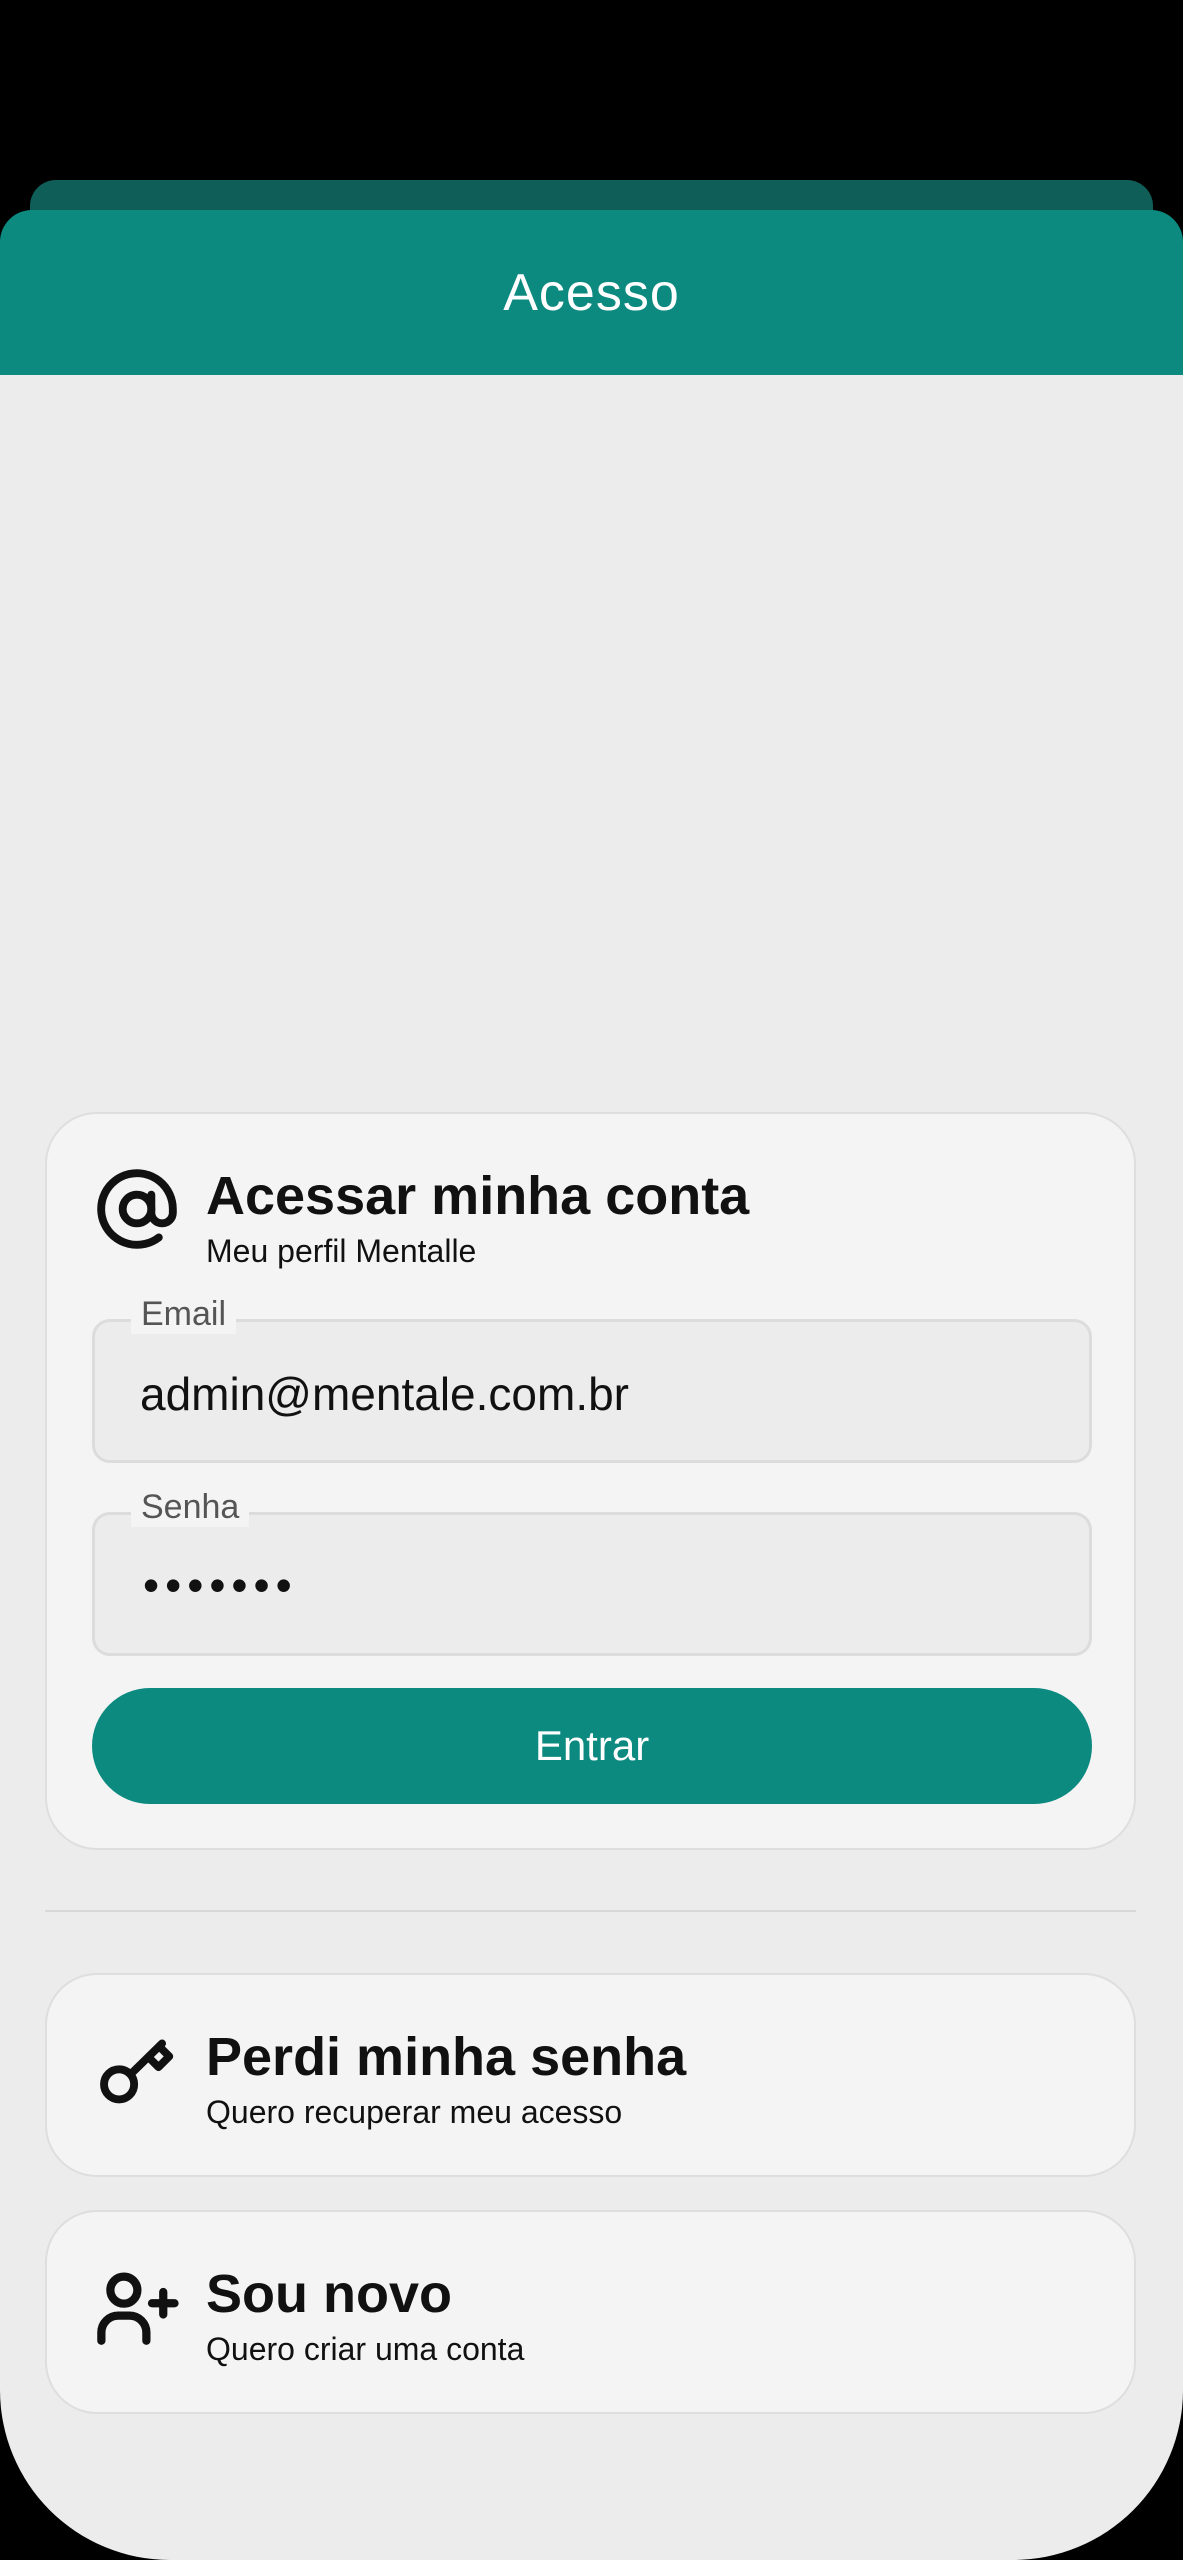  Describe the element at coordinates (329, 2294) in the screenshot. I see `new-user-title: Sou novo` at that location.